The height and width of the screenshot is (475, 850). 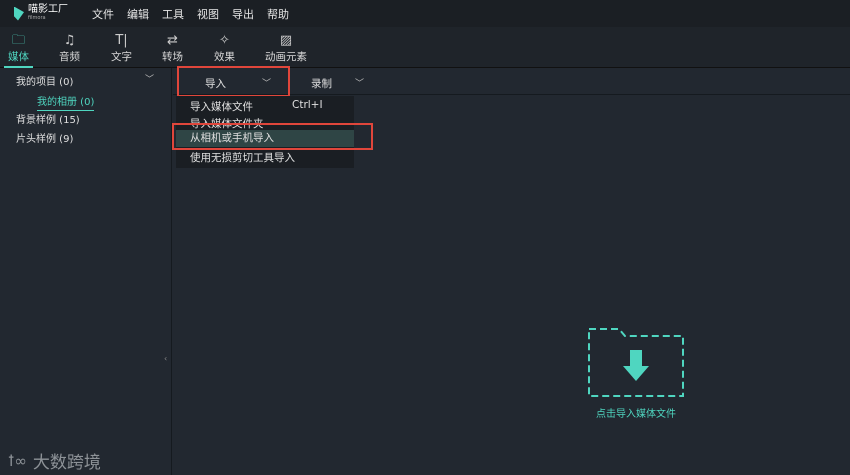 What do you see at coordinates (224, 57) in the screenshot?
I see `tab-label: 效果` at bounding box center [224, 57].